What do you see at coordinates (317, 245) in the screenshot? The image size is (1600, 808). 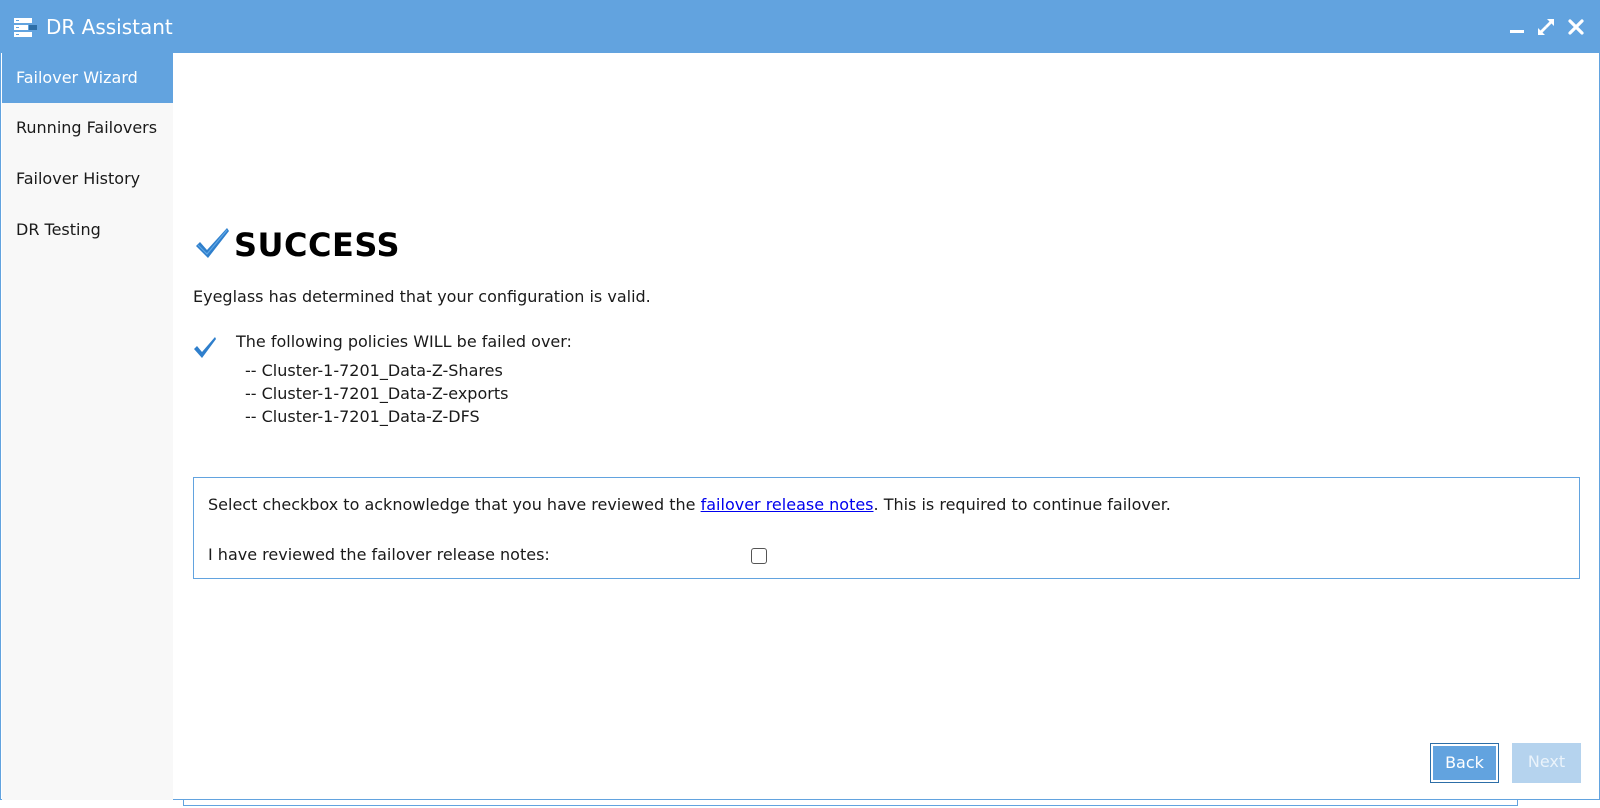 I see `status-title: SUCCESS` at bounding box center [317, 245].